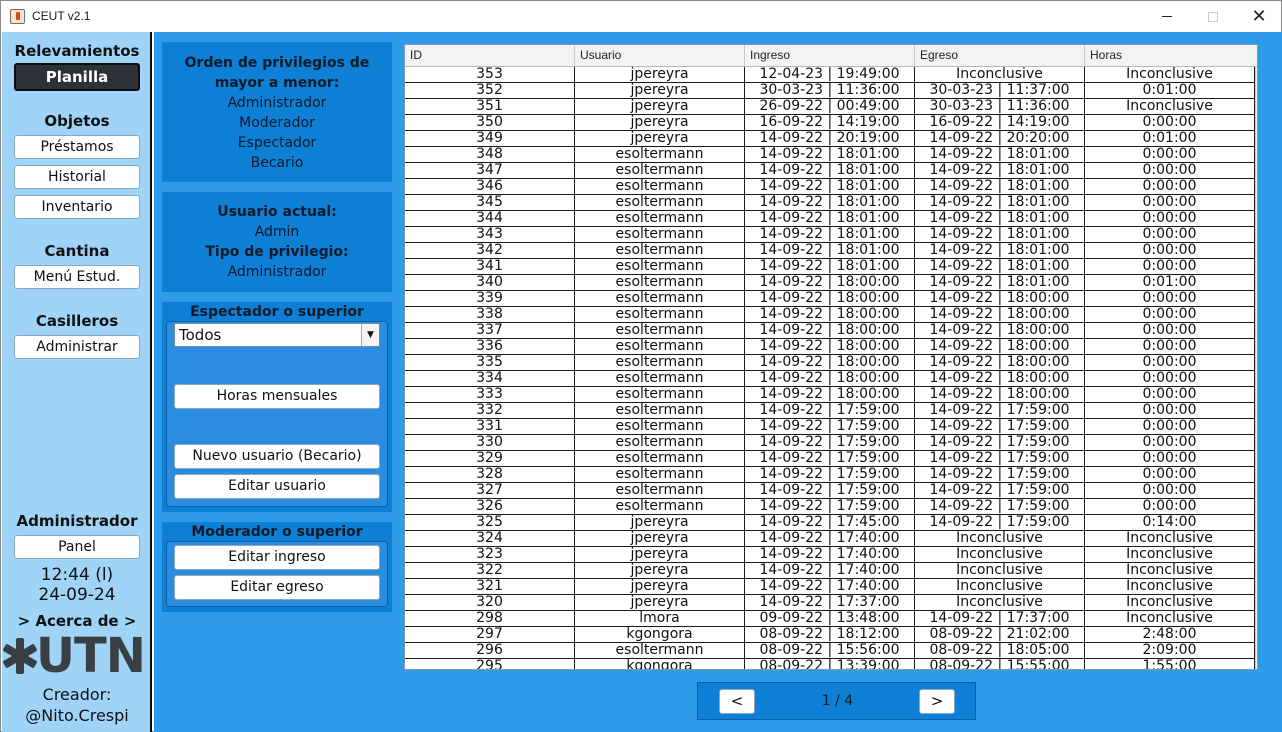  I want to click on table-cell: 349, so click(490, 138).